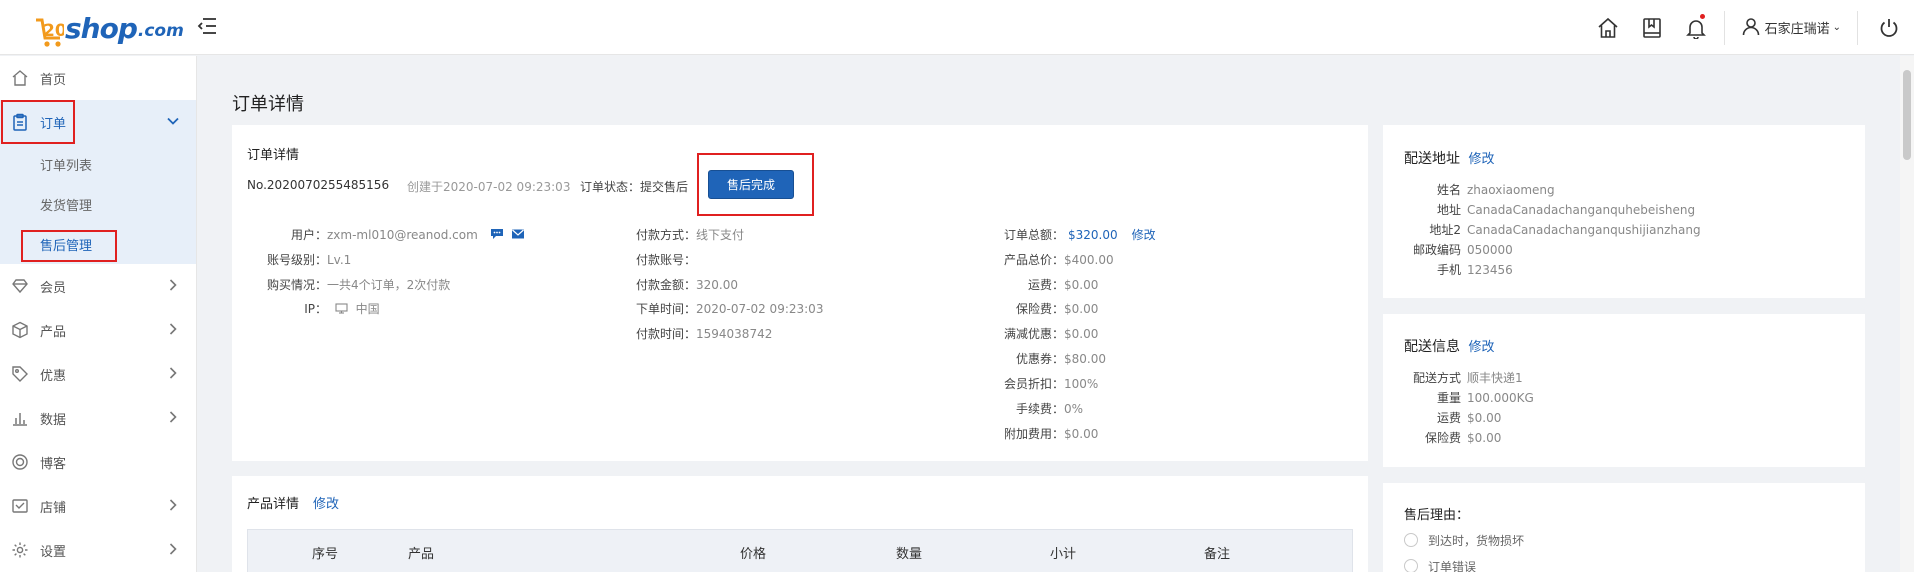 The image size is (1914, 572). Describe the element at coordinates (273, 155) in the screenshot. I see `section-title: 订单详情` at that location.